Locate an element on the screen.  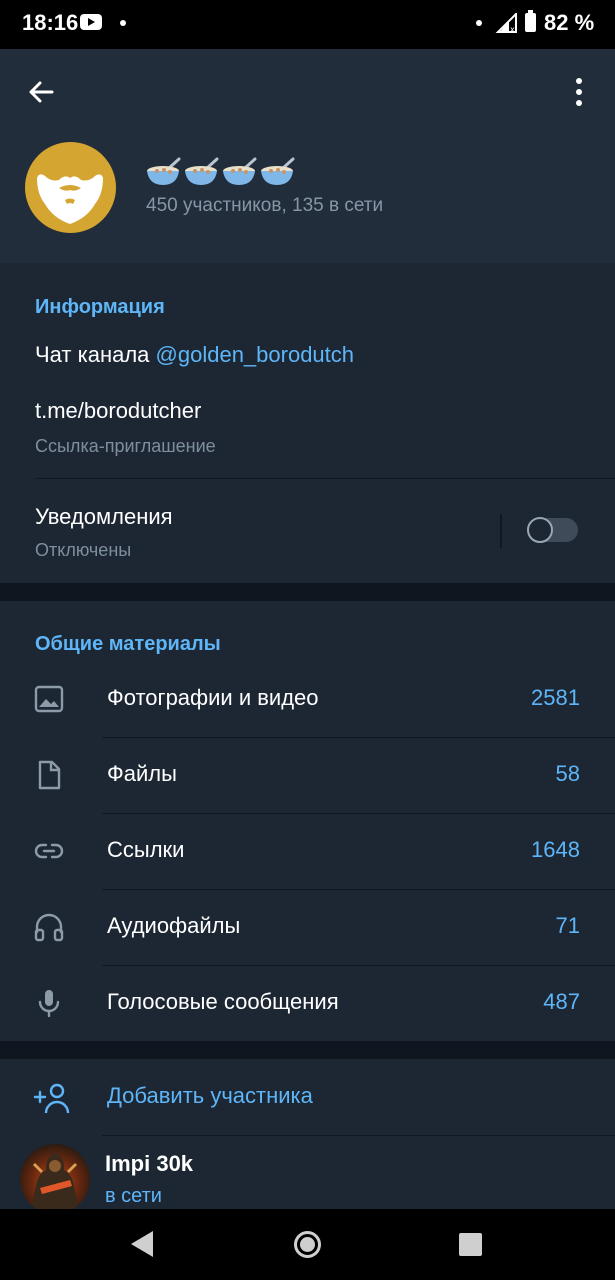
status-time: 18:16 is located at coordinates (50, 22).